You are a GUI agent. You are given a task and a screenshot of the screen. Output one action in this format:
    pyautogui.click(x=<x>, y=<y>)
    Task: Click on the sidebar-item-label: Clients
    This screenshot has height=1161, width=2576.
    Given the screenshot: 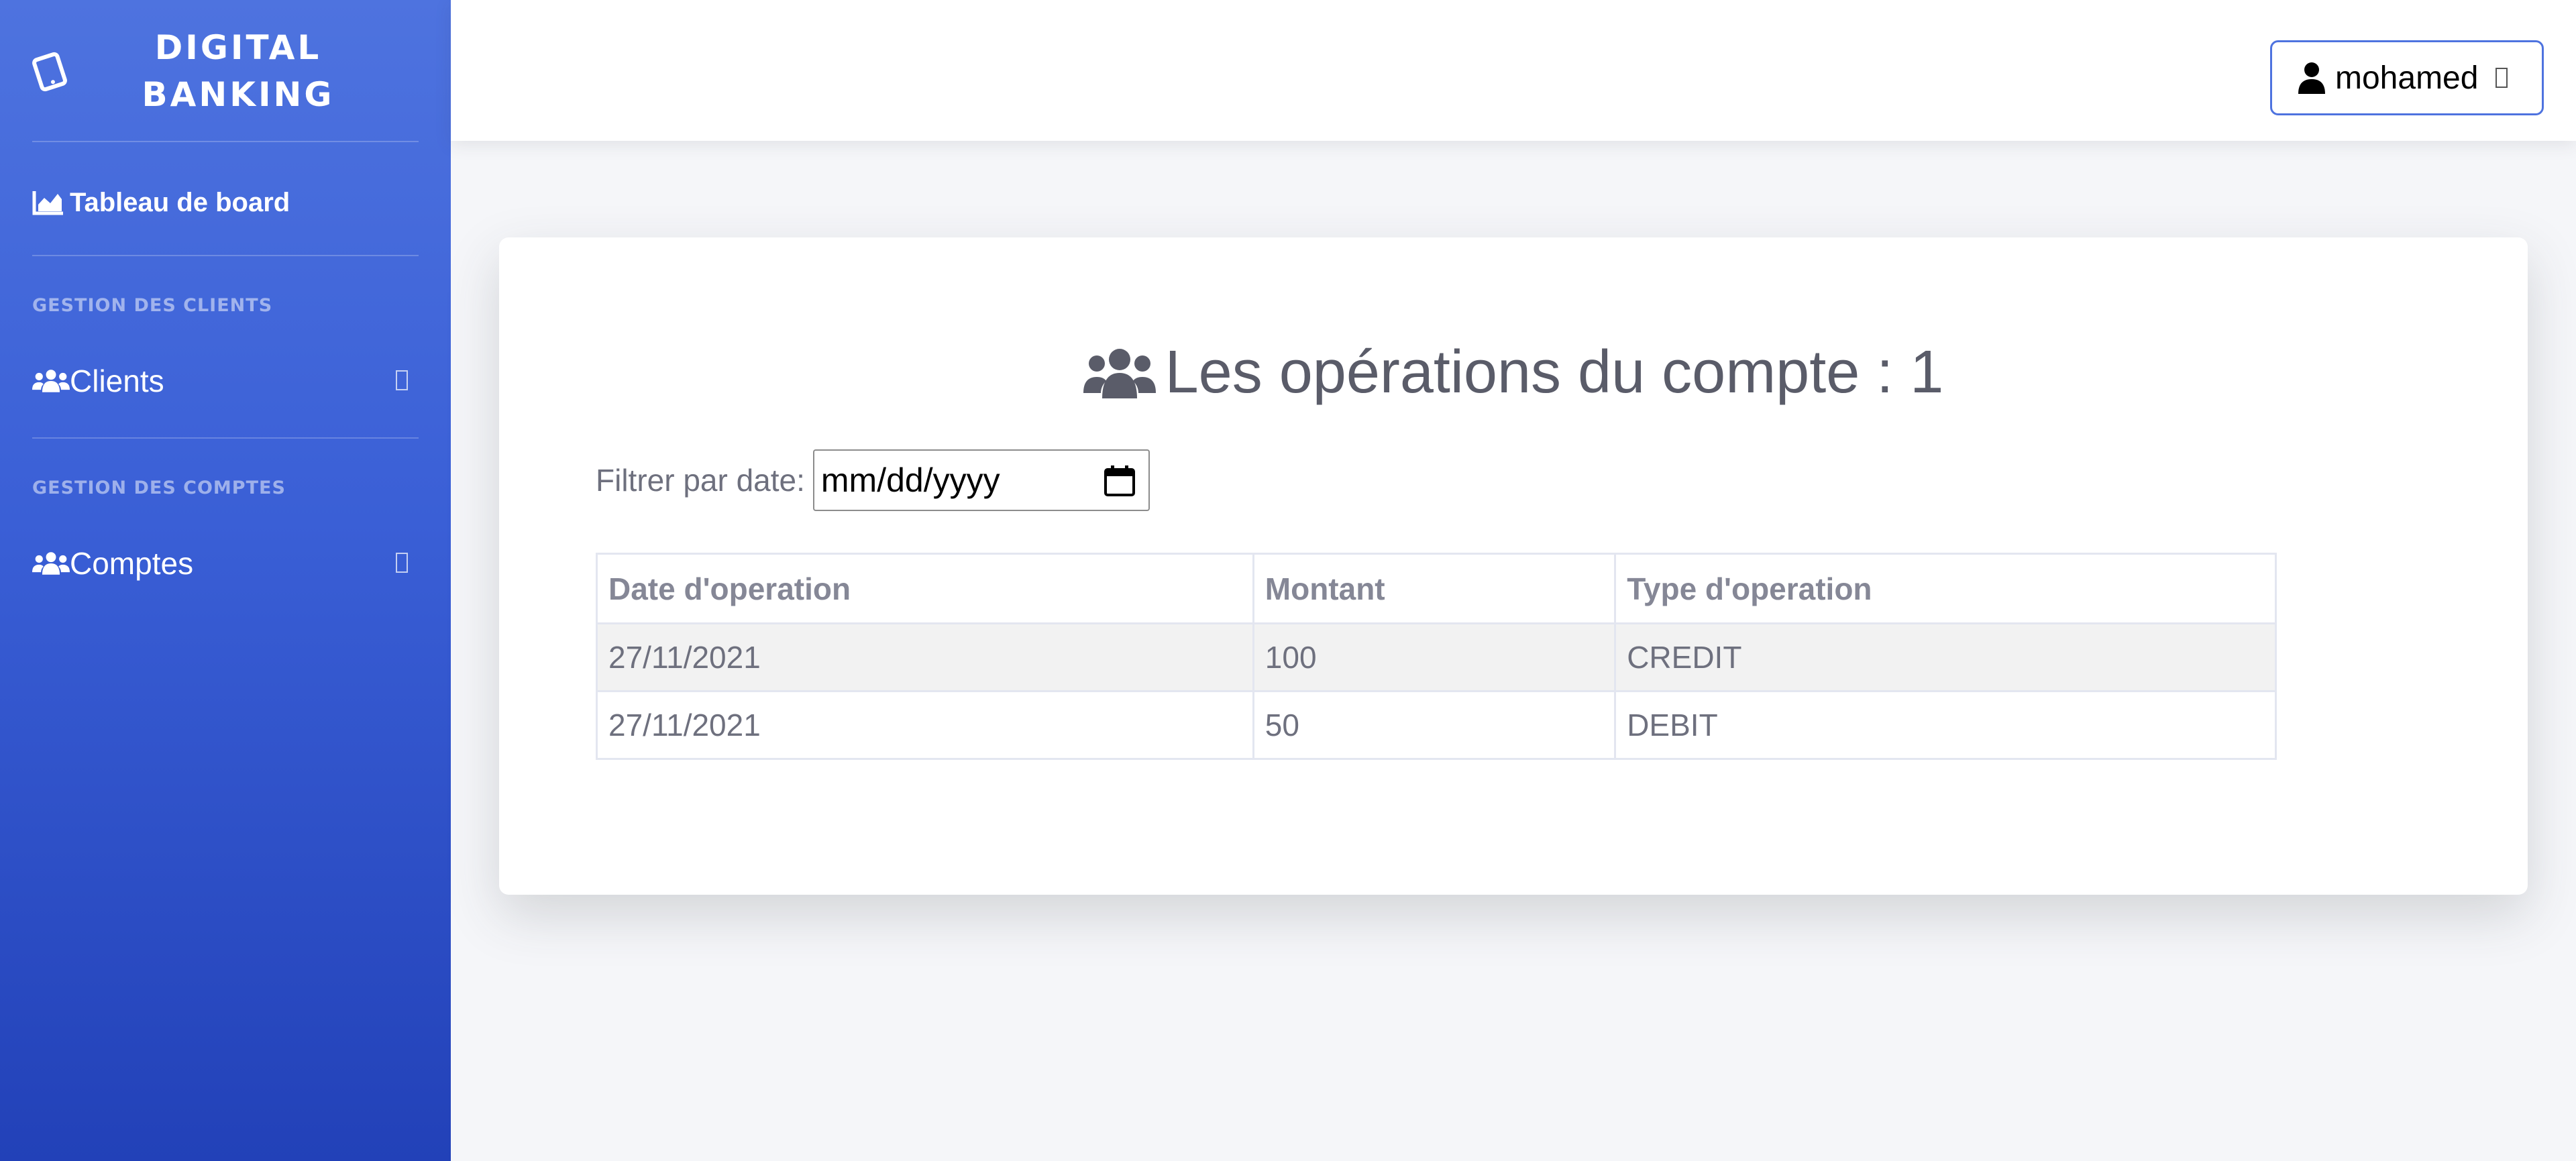 What is the action you would take?
    pyautogui.click(x=117, y=381)
    